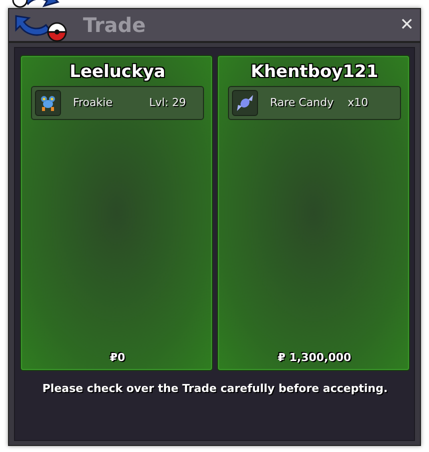 This screenshot has height=452, width=429. I want to click on money-amount: ₽ 1,300,000, so click(314, 358).